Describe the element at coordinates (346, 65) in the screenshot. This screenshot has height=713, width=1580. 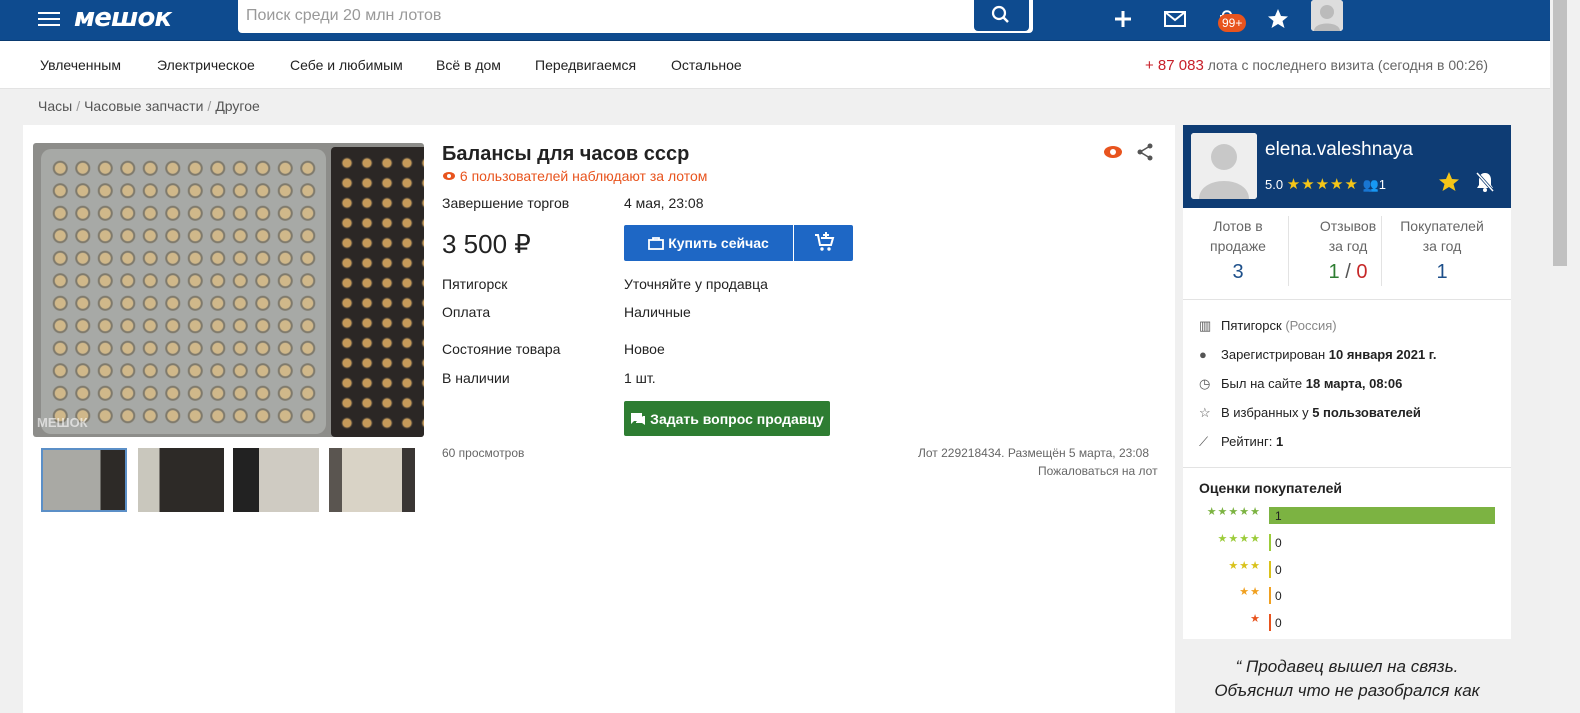
I see `category-link: Себе и любимым` at that location.